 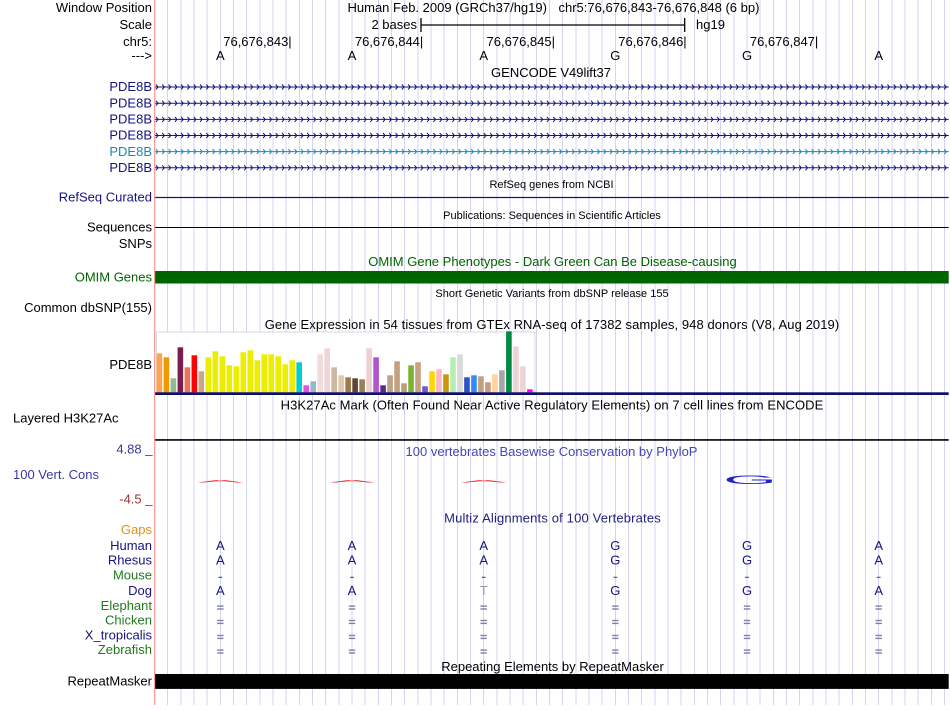 I want to click on svg-text: RepeatMasker, so click(x=109, y=681).